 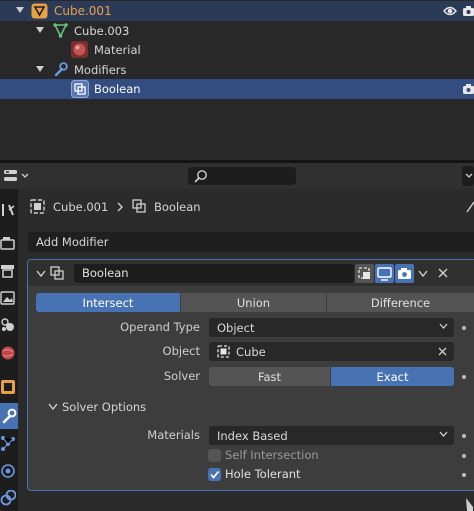 I want to click on breadcrumb-object: Cube.001, so click(x=81, y=207).